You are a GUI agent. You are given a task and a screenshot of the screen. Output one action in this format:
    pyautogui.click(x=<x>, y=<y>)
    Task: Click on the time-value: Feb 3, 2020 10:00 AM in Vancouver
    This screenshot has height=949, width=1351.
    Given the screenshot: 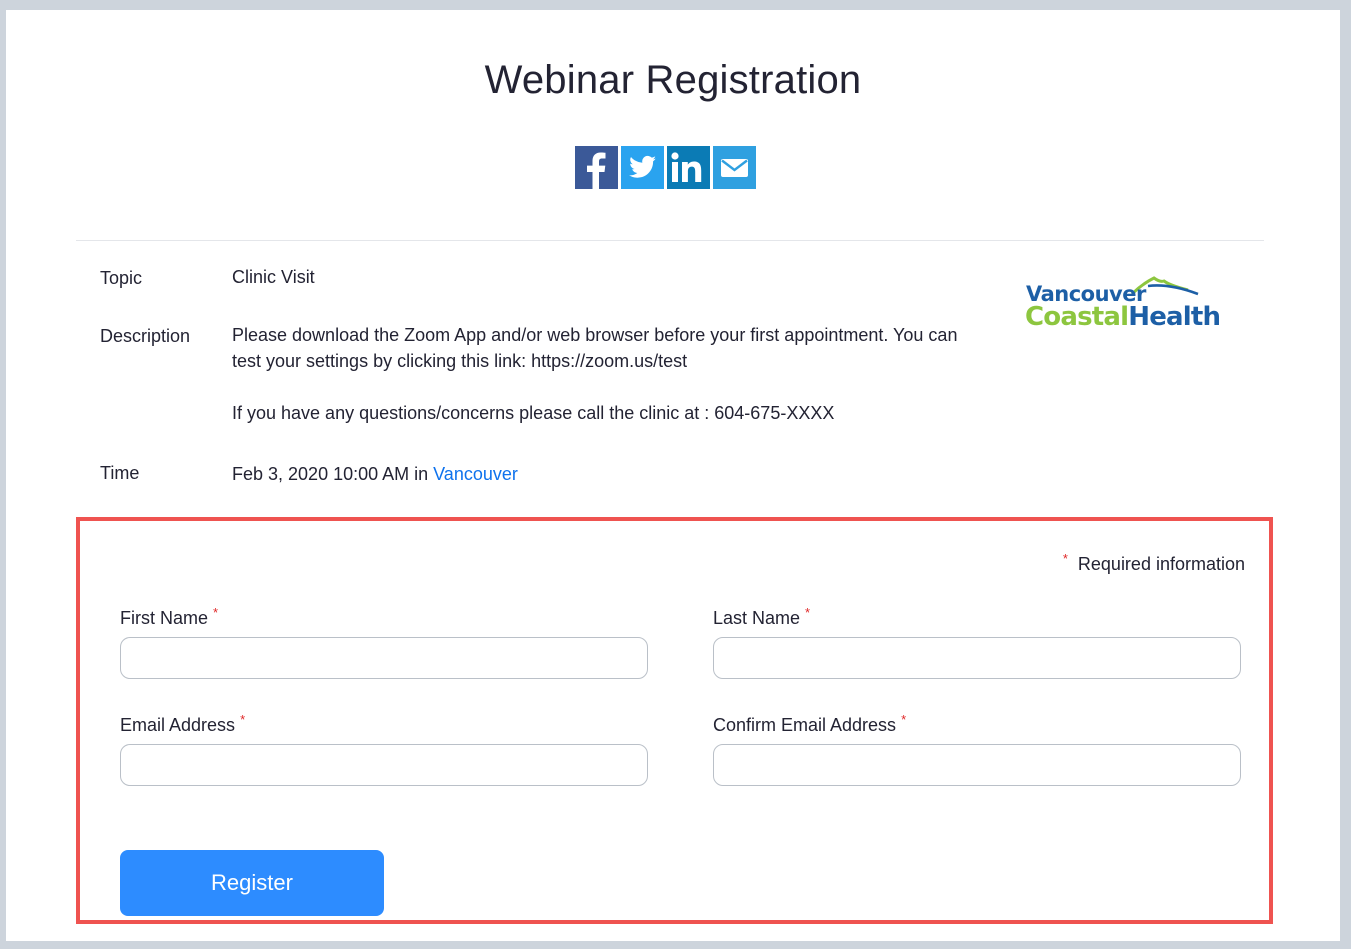 What is the action you would take?
    pyautogui.click(x=375, y=474)
    